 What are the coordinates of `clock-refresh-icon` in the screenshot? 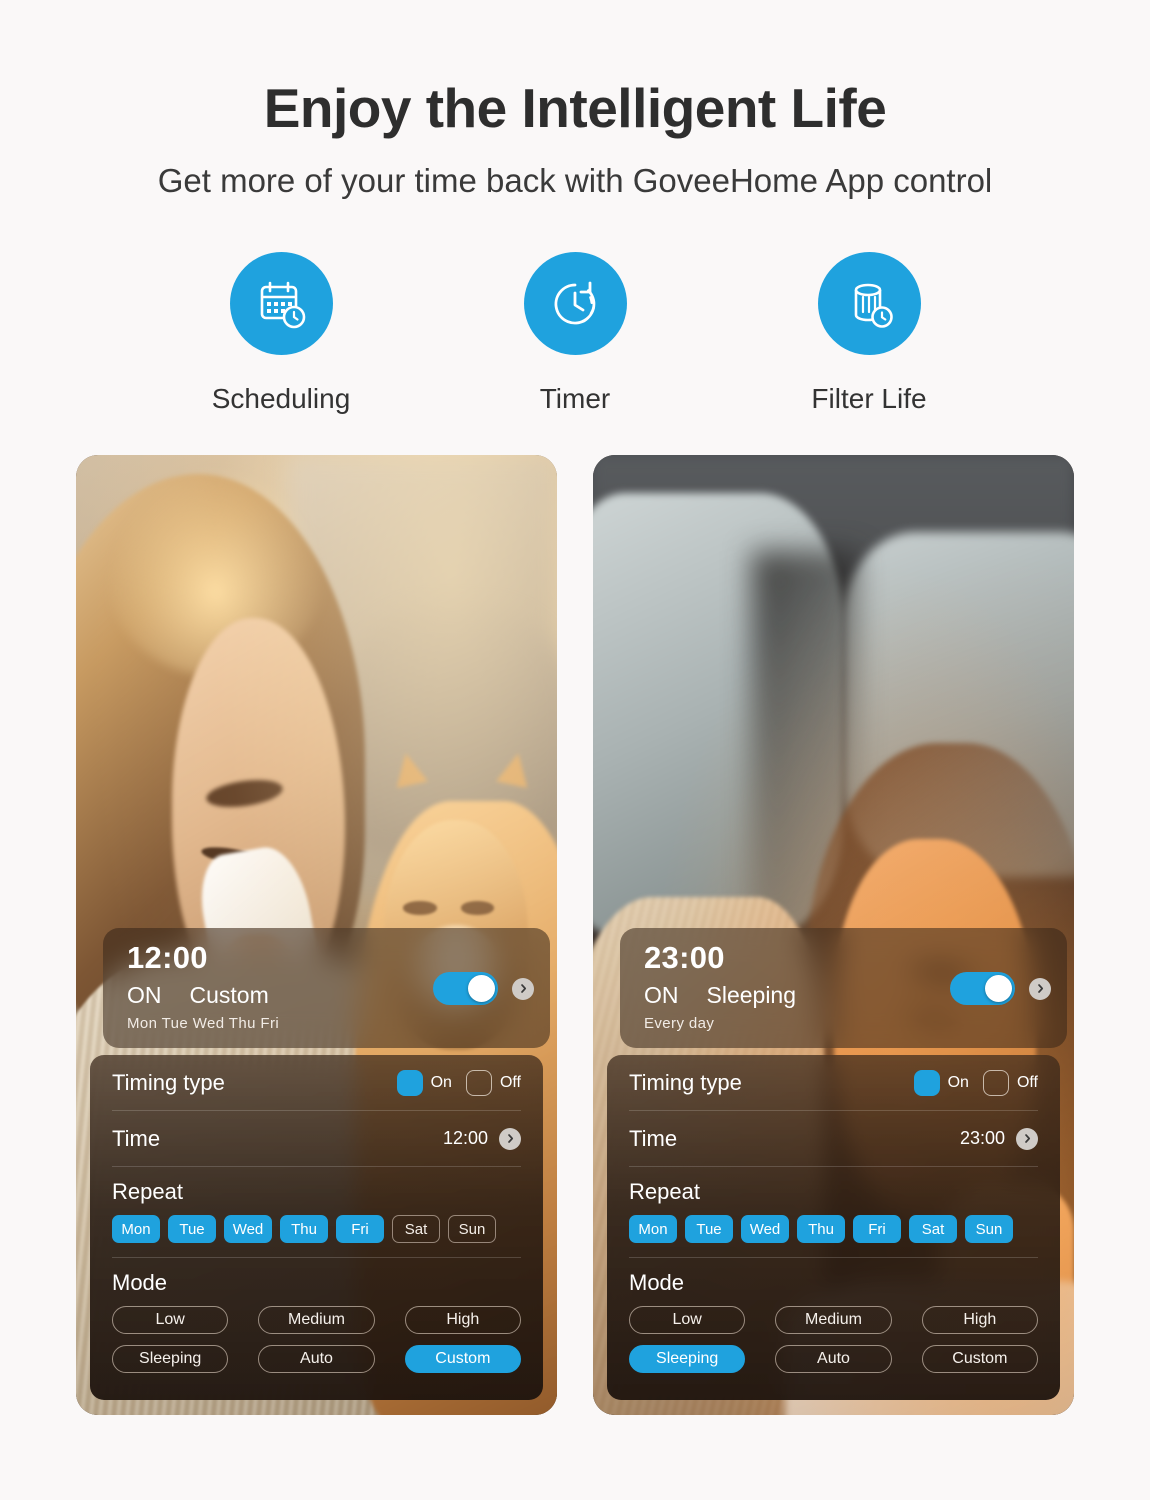 It's located at (575, 303).